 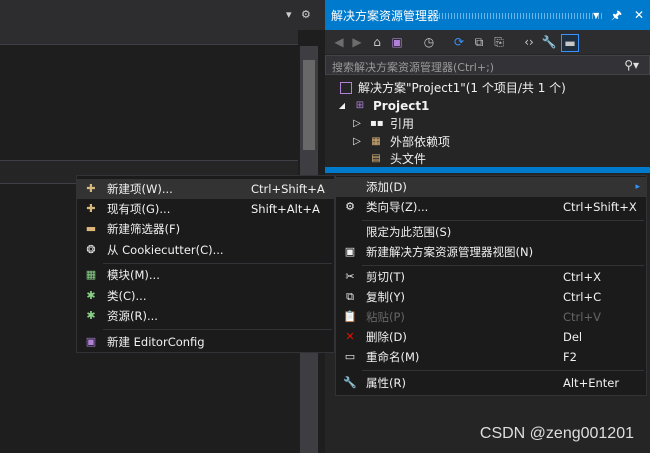 What do you see at coordinates (350, 336) in the screenshot?
I see `delete-x-icon: ✕` at bounding box center [350, 336].